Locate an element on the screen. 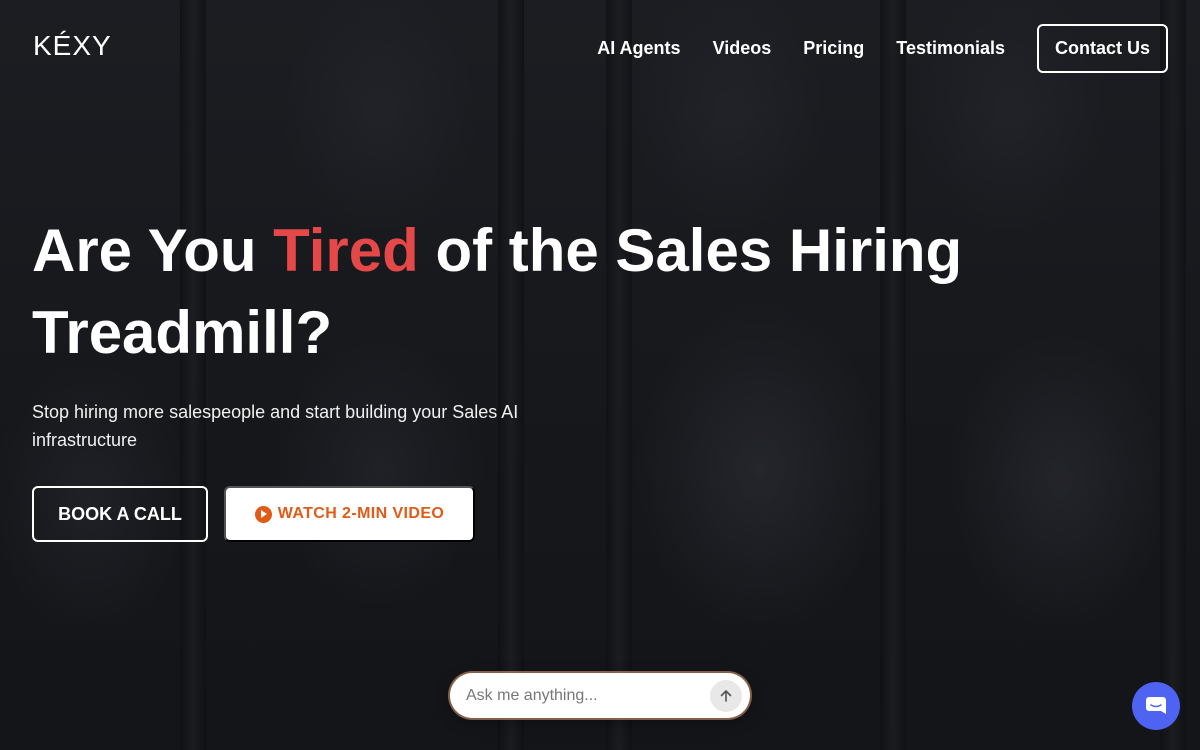  chat-widget-button is located at coordinates (1156, 706).